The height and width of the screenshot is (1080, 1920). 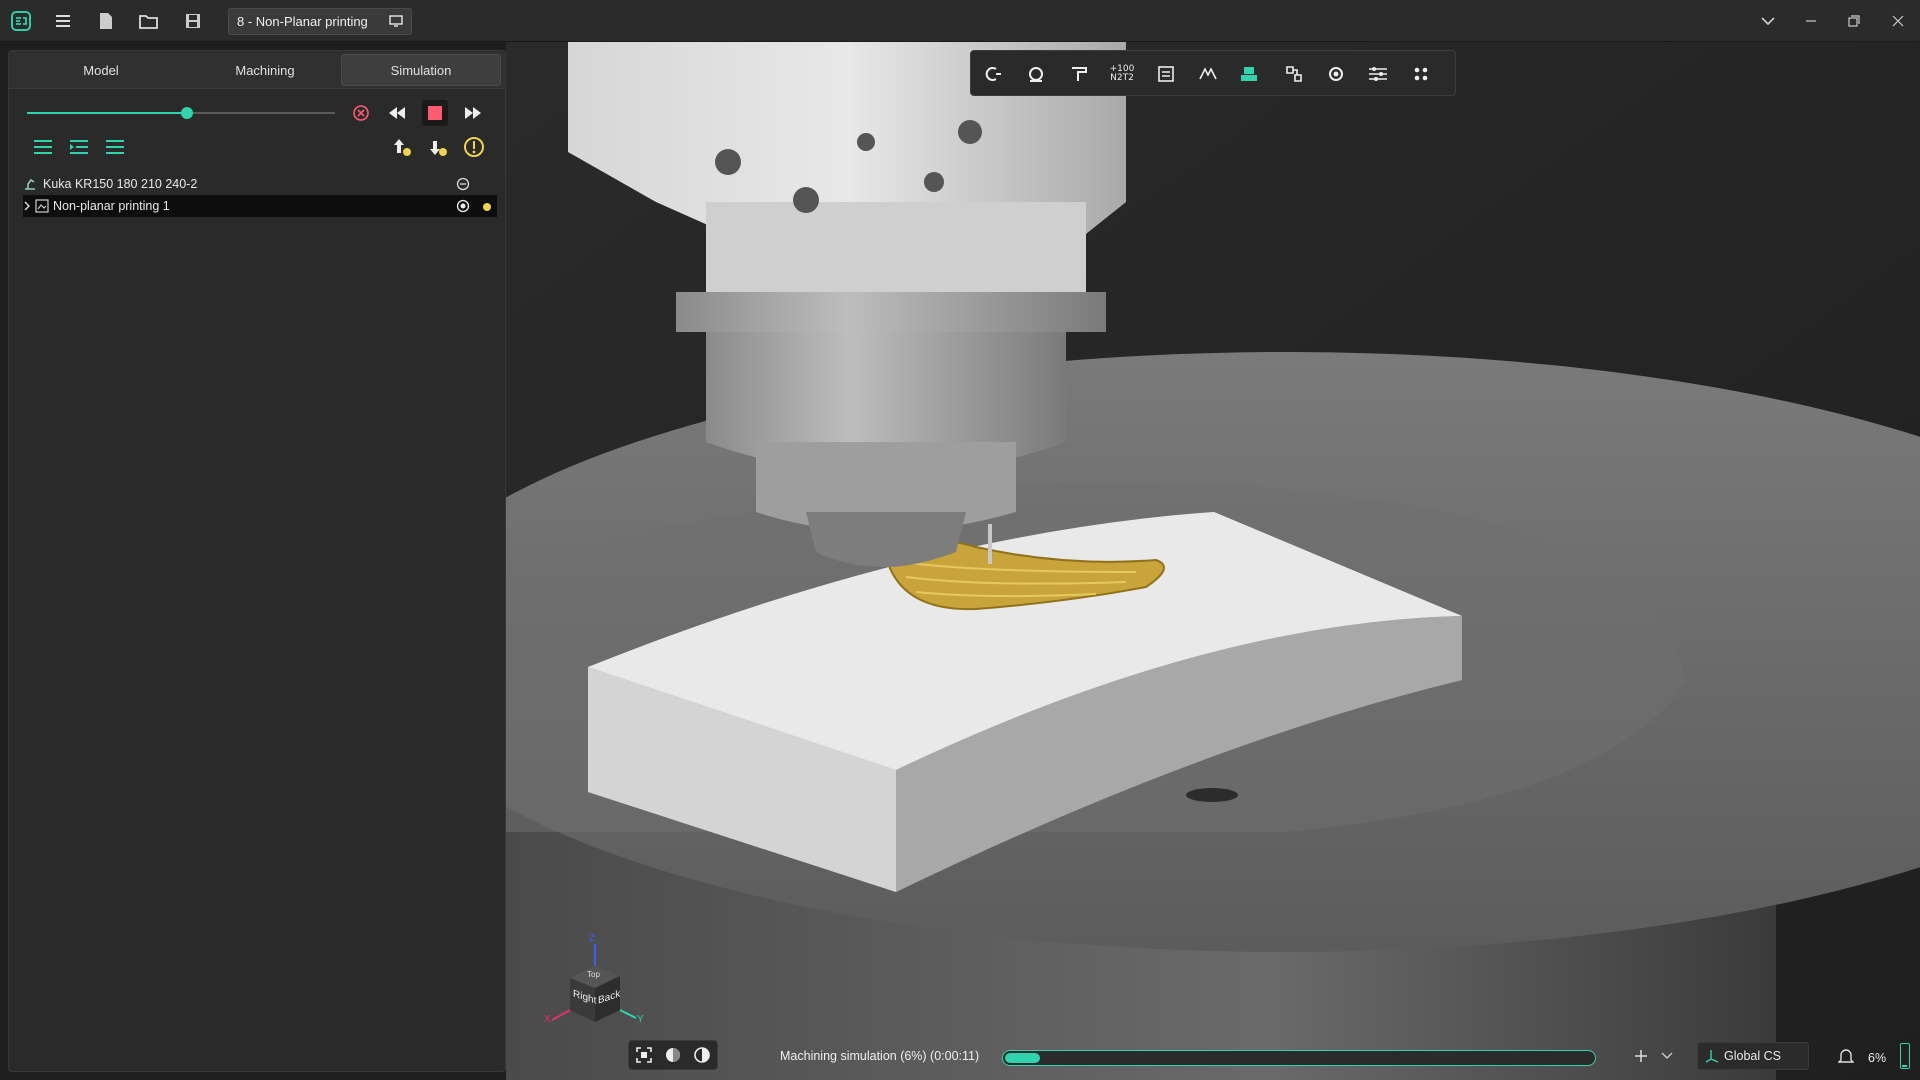 I want to click on chevron-down-small-icon, so click(x=1667, y=1056).